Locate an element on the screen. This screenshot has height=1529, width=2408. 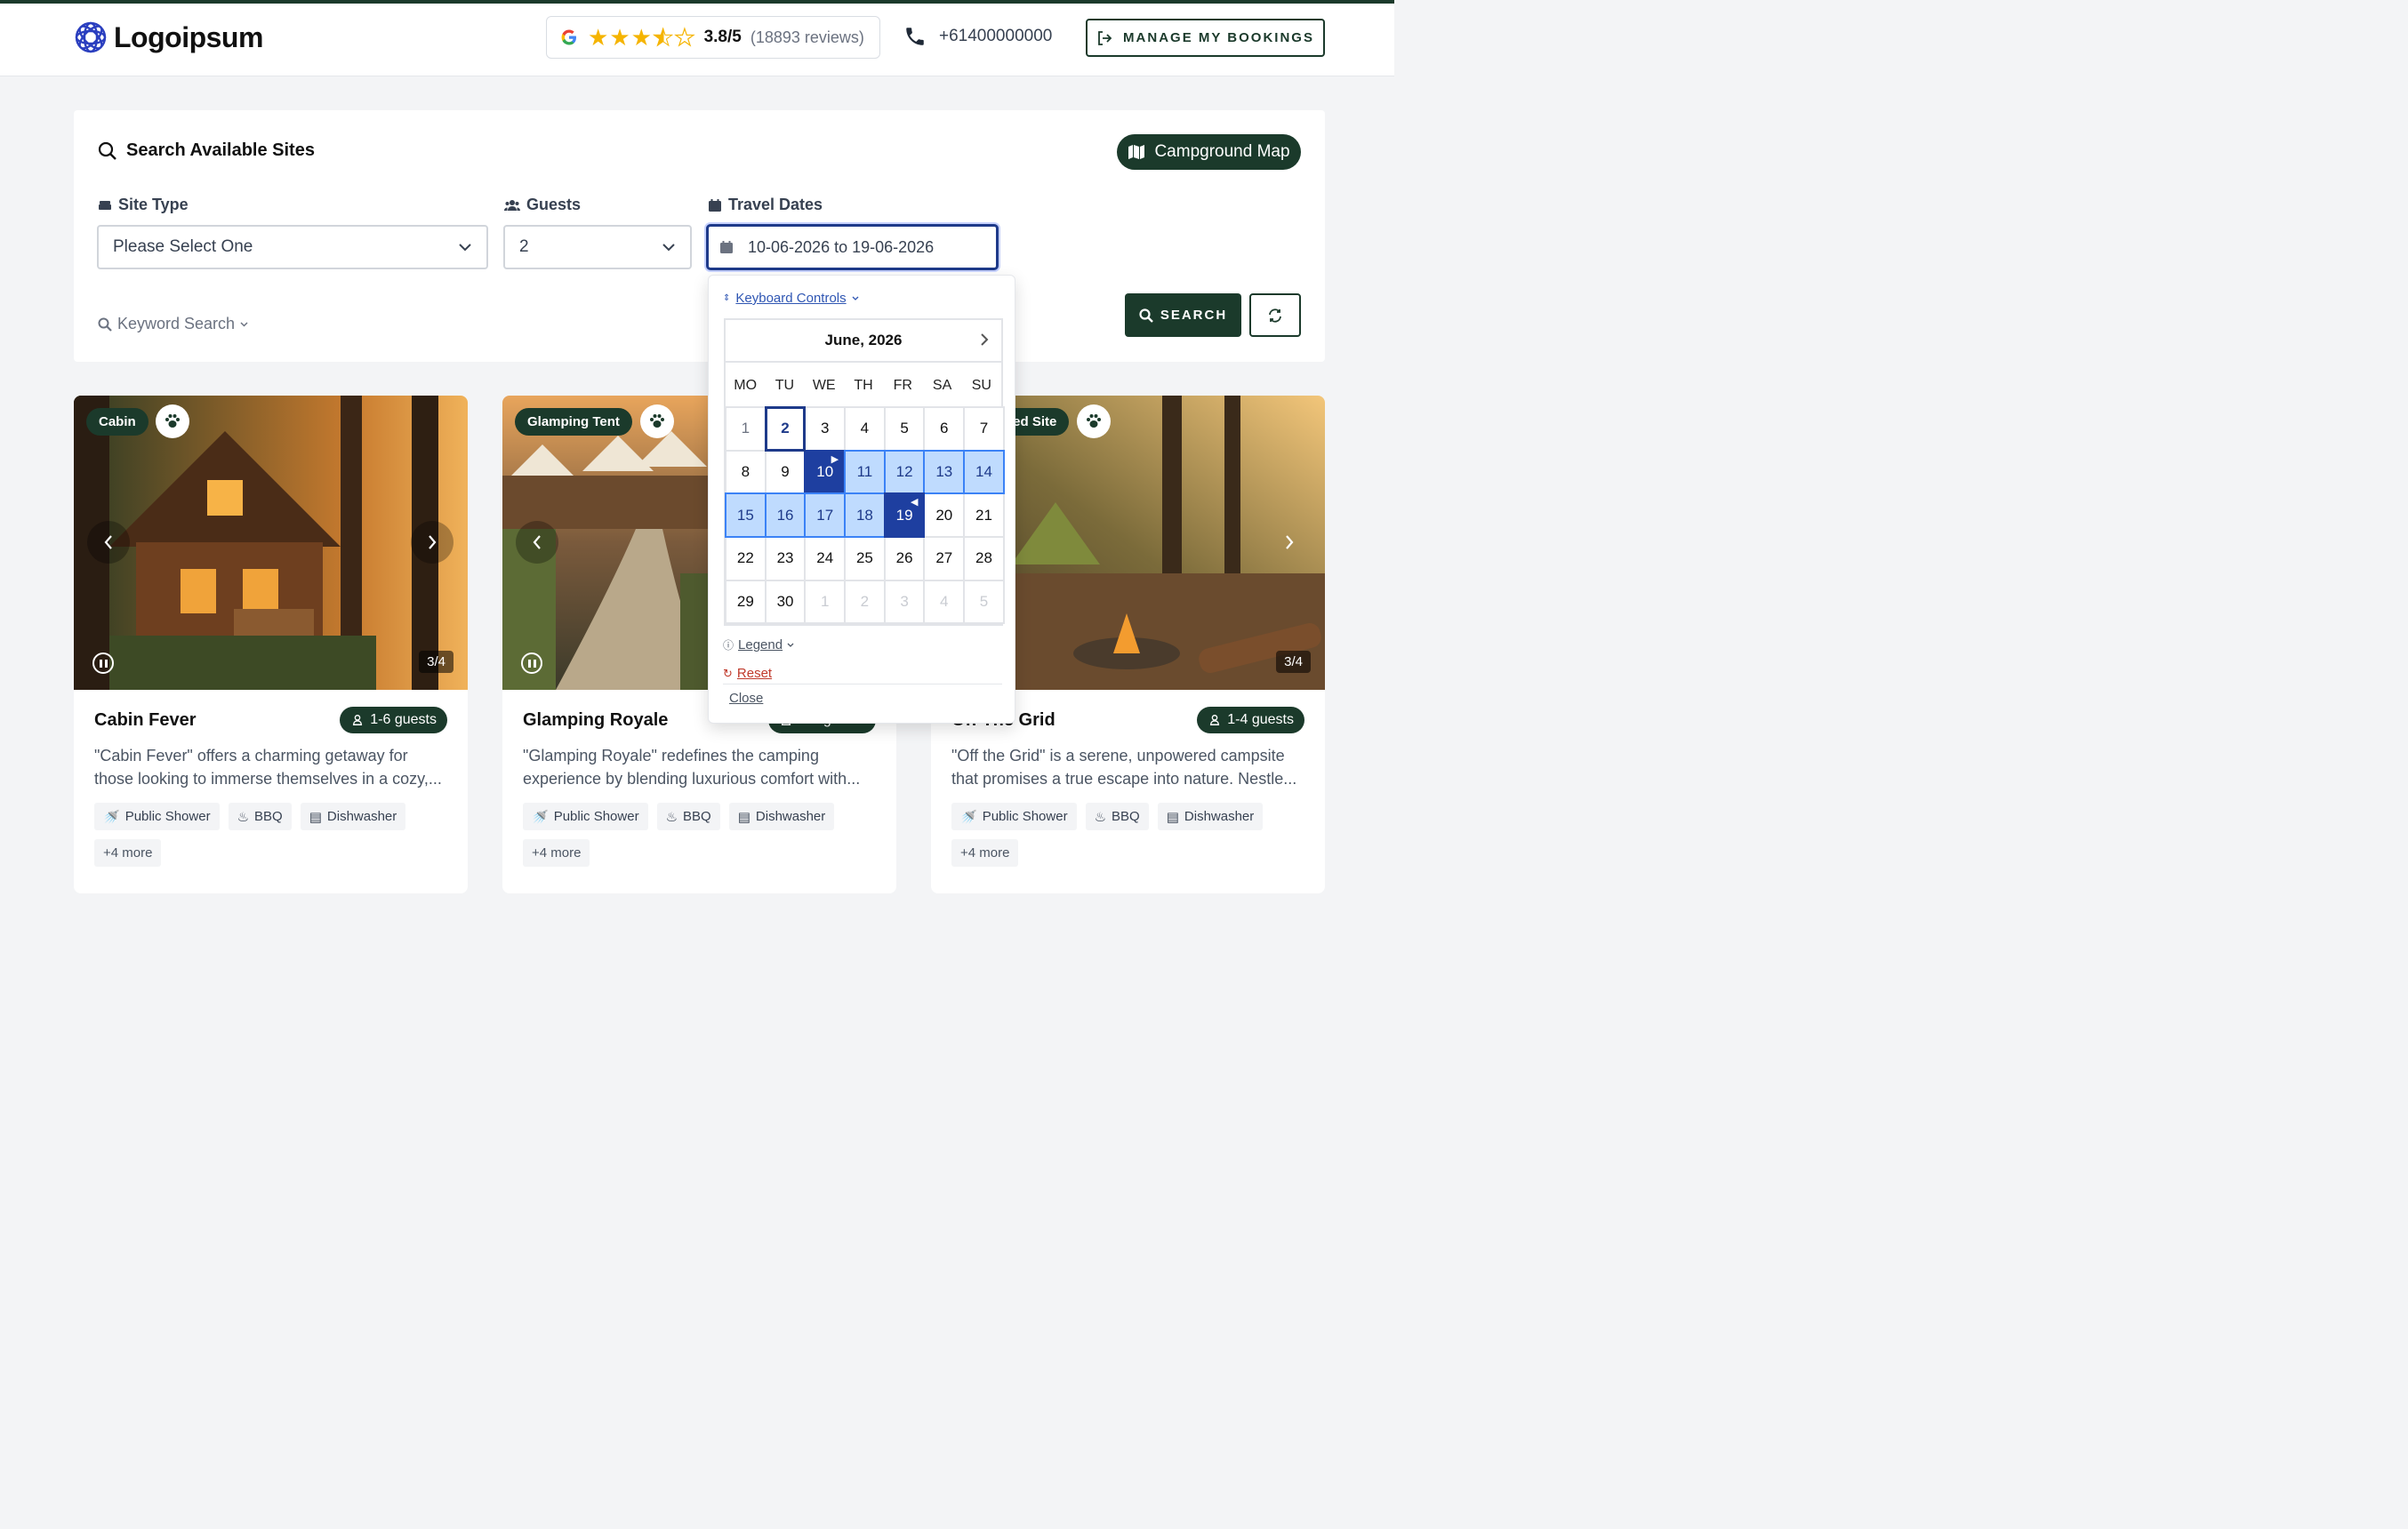
keyboard-controls-label: Keyboard Controls is located at coordinates (791, 298).